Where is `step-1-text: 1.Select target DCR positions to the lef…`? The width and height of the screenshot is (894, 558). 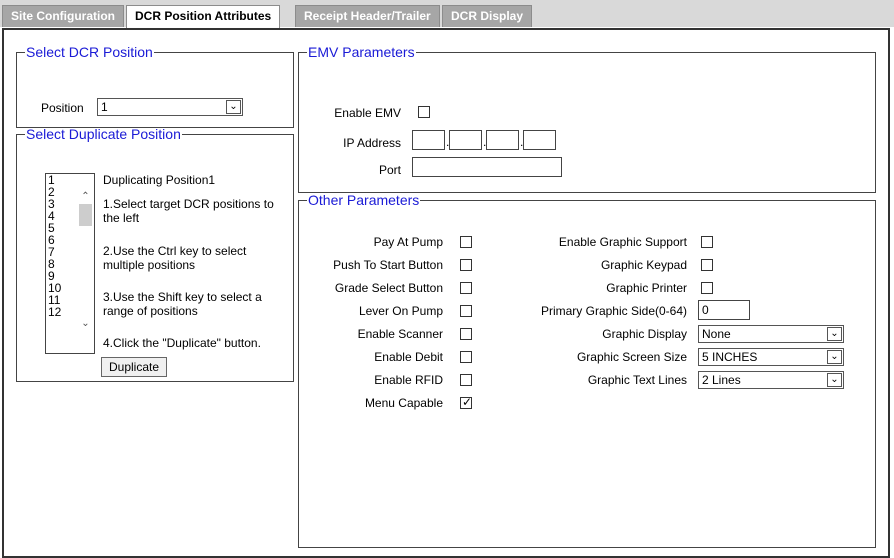
step-1-text: 1.Select target DCR positions to the lef… is located at coordinates (188, 211).